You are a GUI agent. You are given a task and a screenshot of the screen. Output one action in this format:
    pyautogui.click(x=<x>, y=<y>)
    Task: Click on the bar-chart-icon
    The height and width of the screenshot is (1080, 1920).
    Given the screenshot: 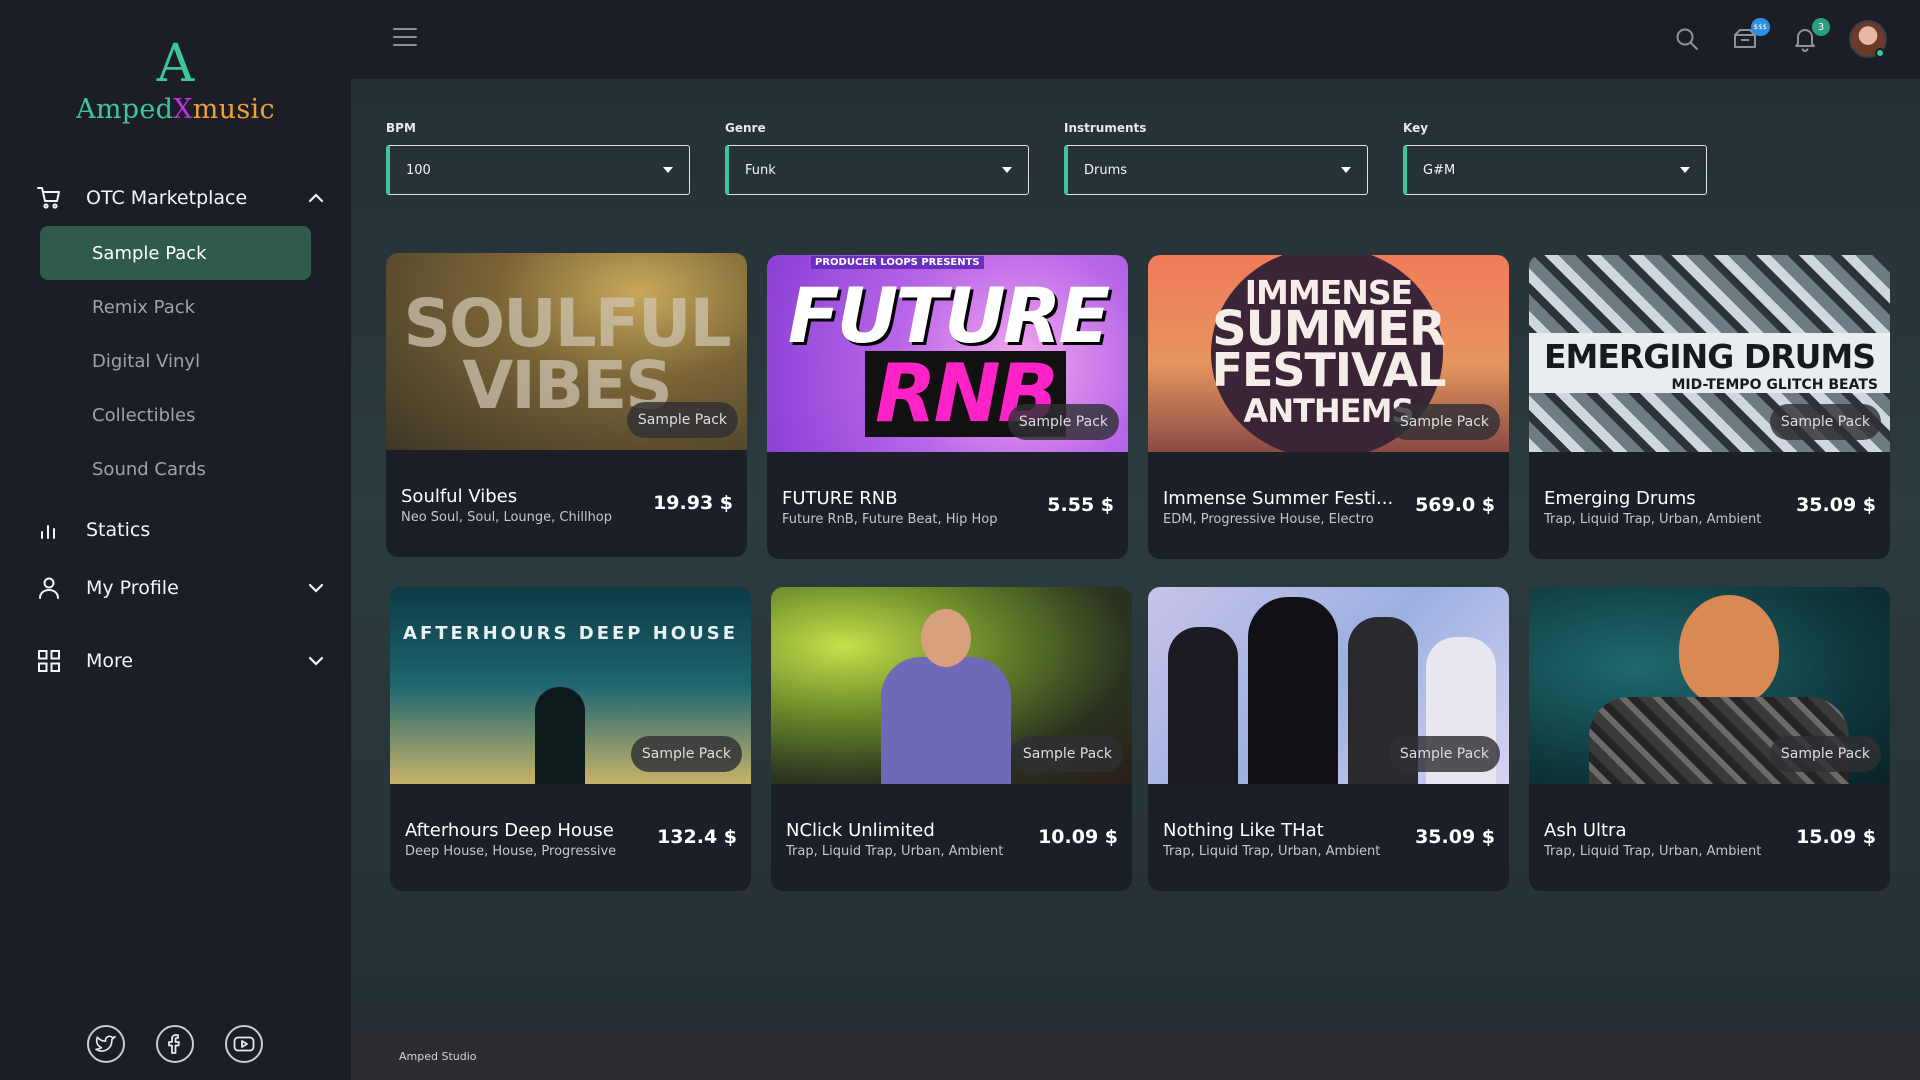 What is the action you would take?
    pyautogui.click(x=49, y=530)
    